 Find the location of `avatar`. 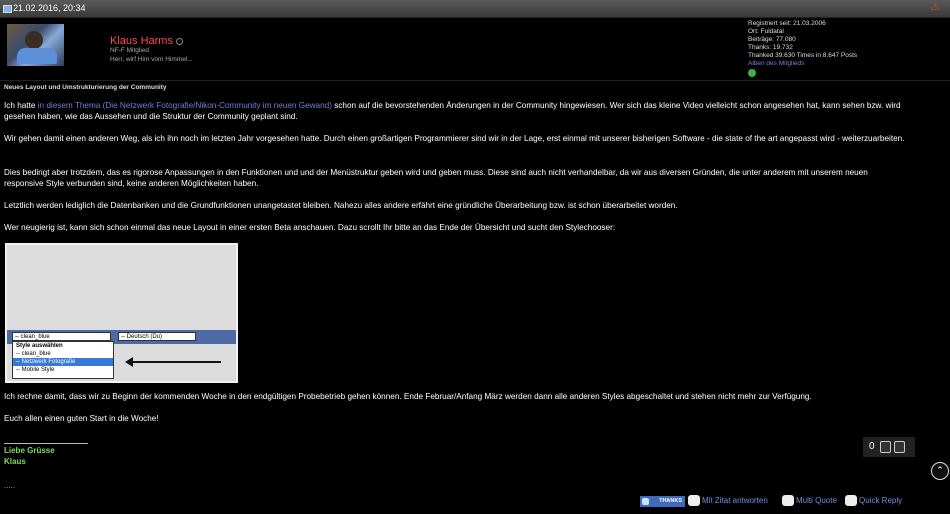

avatar is located at coordinates (35, 45).